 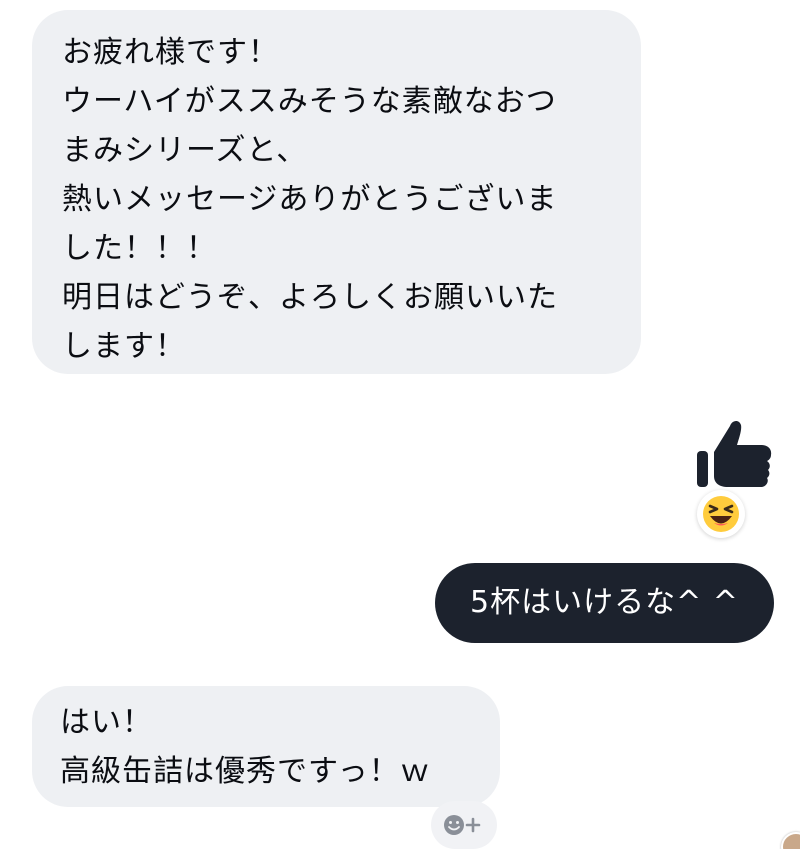 I want to click on message-line: 明日はどうぞ、よろしくお願いいた, so click(x=310, y=297).